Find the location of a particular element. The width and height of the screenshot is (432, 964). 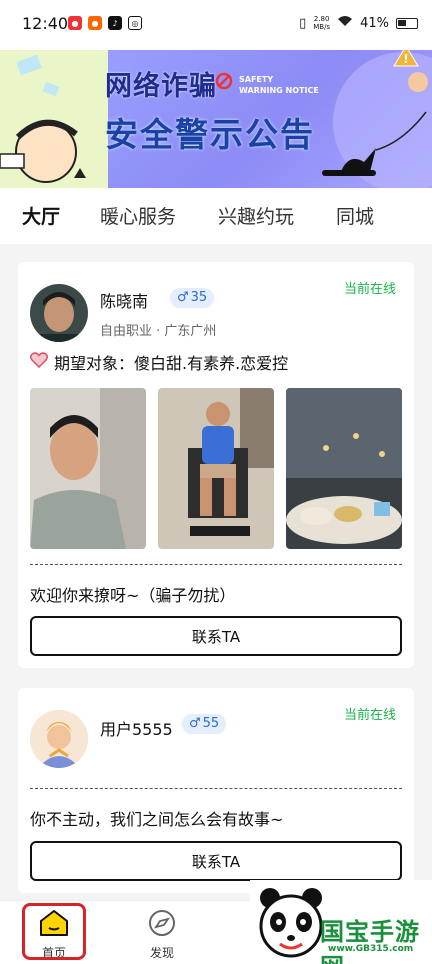

tab-interest-play: 兴趣约玩 is located at coordinates (256, 215).